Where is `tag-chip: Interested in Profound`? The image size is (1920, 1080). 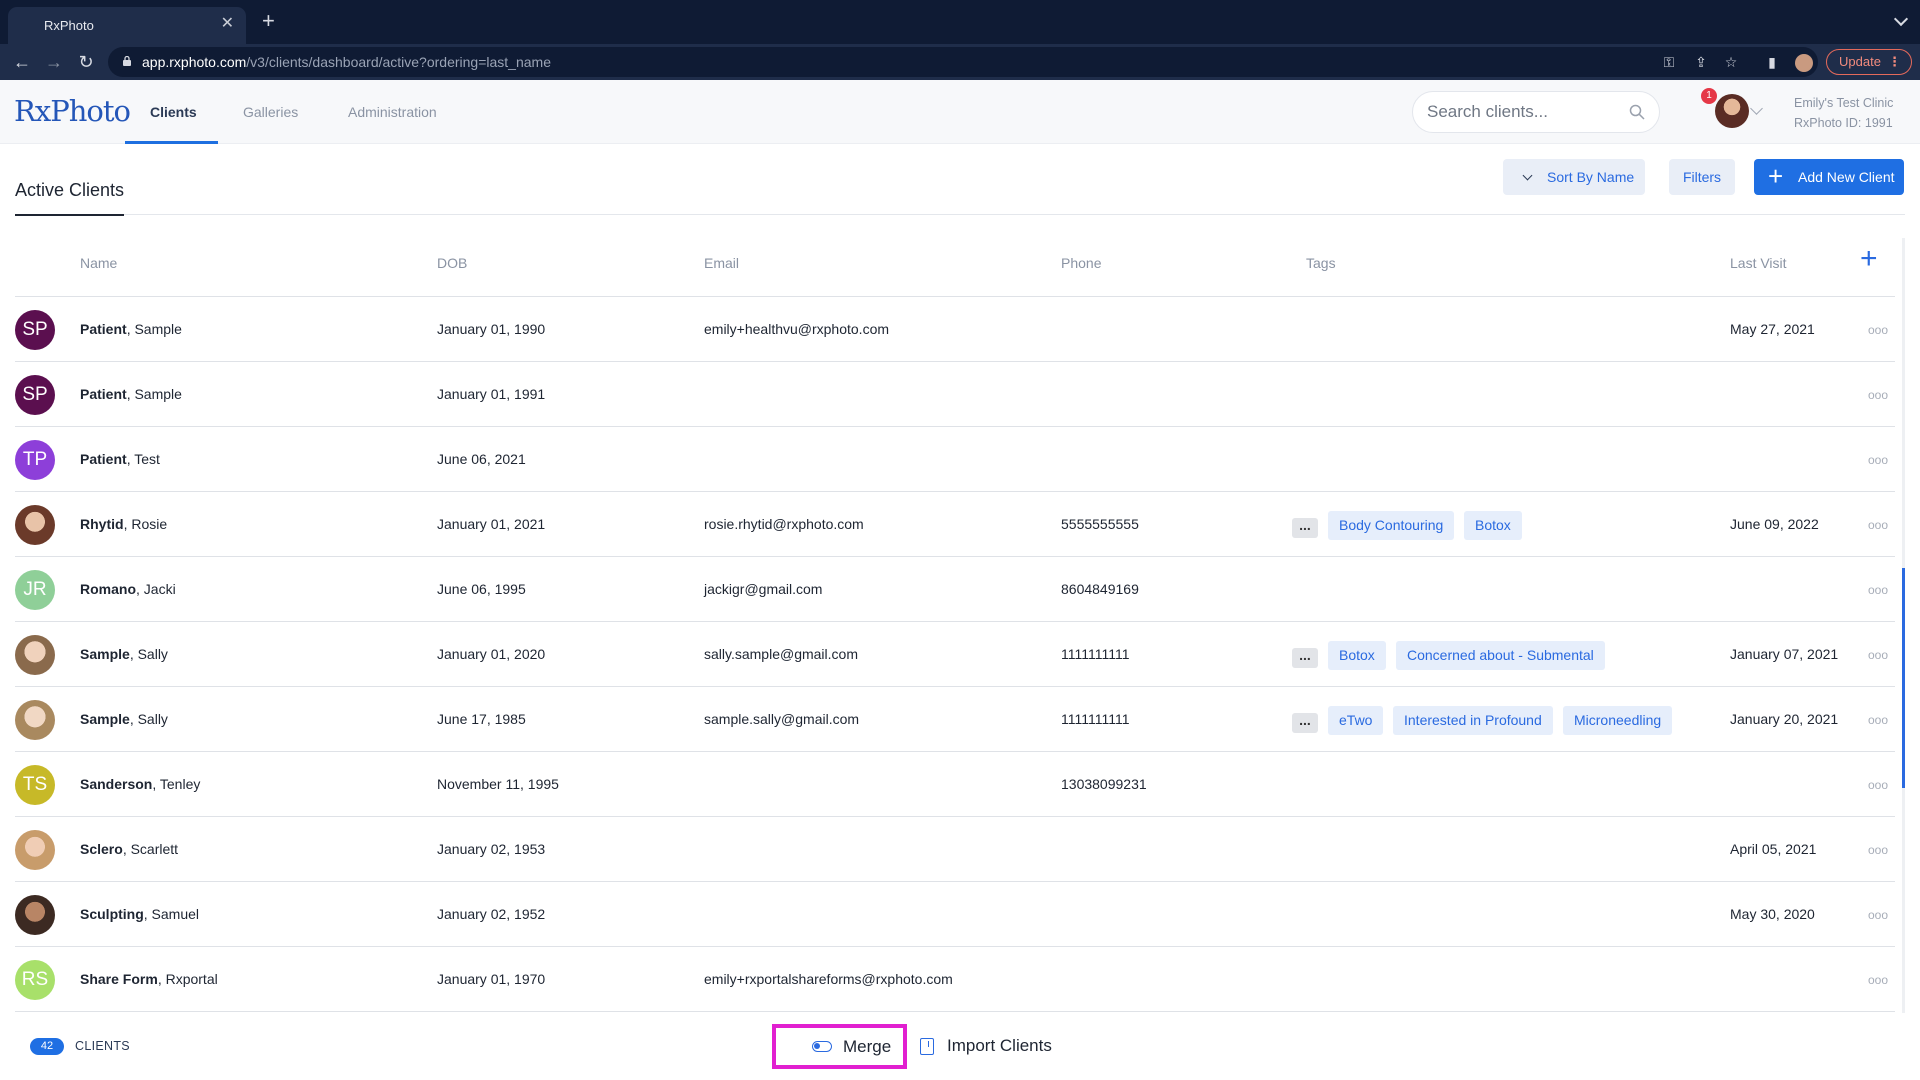 tag-chip: Interested in Profound is located at coordinates (1473, 720).